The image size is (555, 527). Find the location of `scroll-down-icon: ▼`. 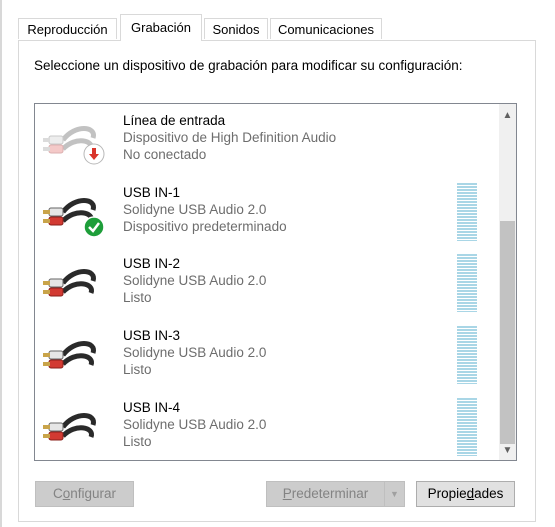

scroll-down-icon: ▼ is located at coordinates (507, 450).